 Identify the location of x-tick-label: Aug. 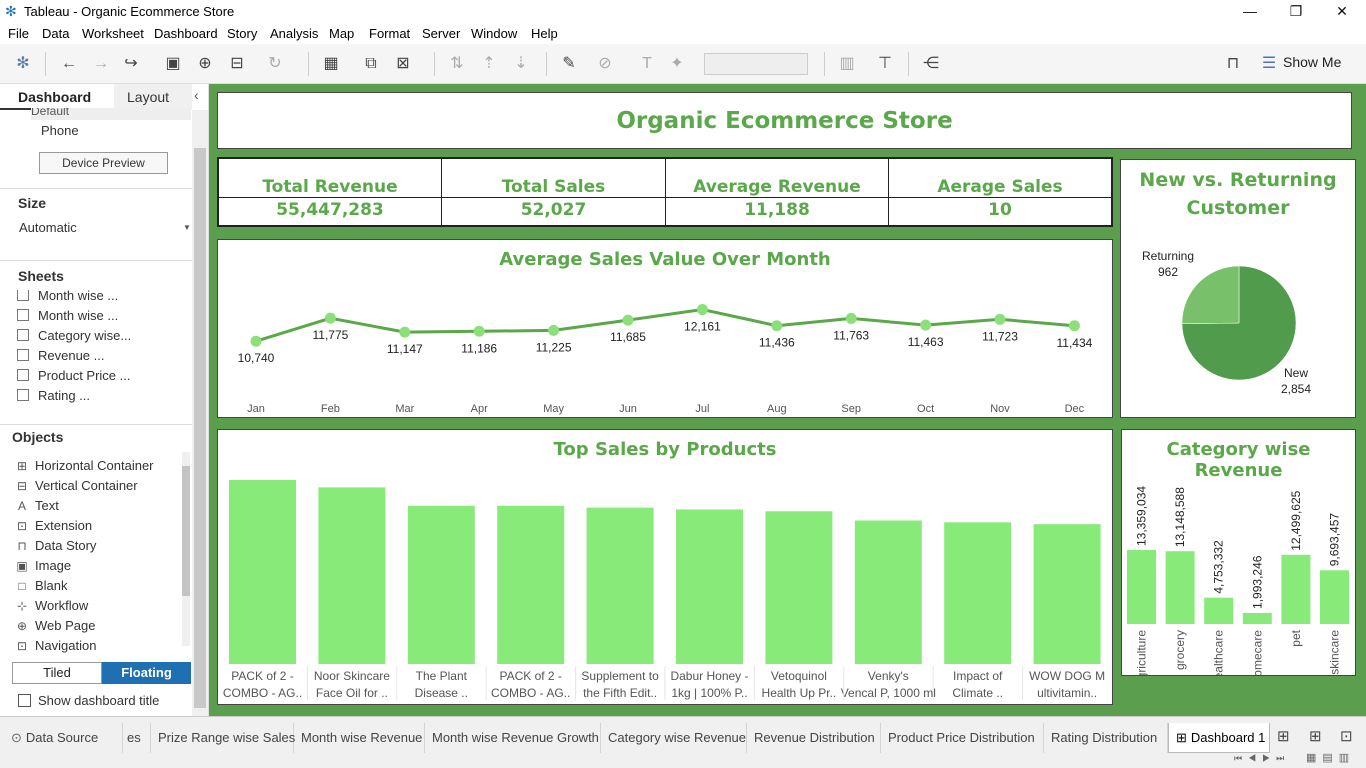
(777, 409).